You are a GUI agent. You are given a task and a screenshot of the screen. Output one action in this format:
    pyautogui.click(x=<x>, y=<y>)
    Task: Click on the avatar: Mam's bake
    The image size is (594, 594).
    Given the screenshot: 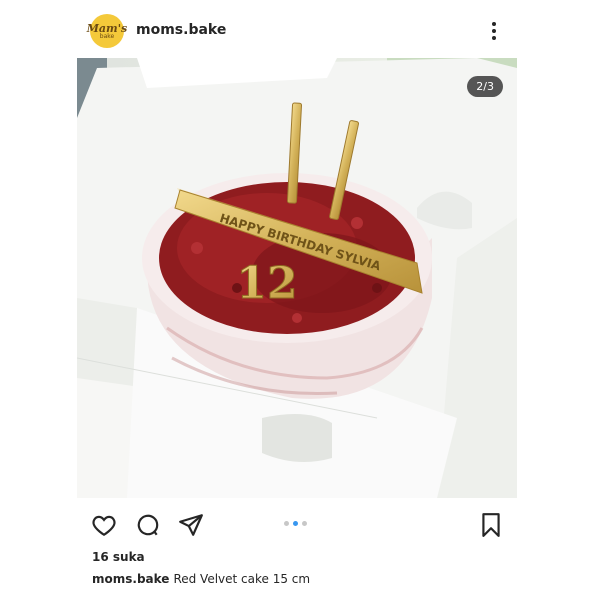 What is the action you would take?
    pyautogui.click(x=107, y=31)
    